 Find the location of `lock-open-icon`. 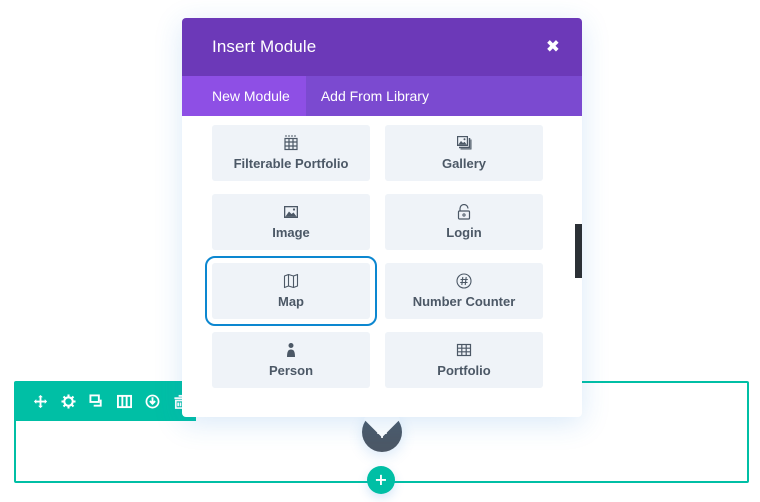

lock-open-icon is located at coordinates (464, 212).